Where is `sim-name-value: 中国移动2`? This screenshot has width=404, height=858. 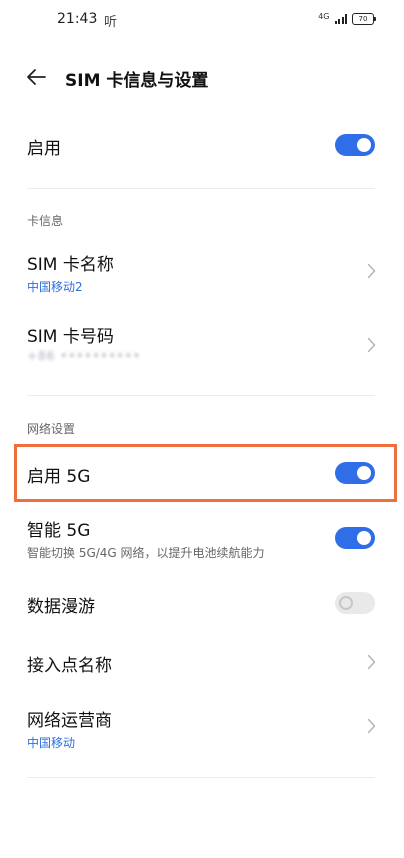 sim-name-value: 中国移动2 is located at coordinates (55, 287).